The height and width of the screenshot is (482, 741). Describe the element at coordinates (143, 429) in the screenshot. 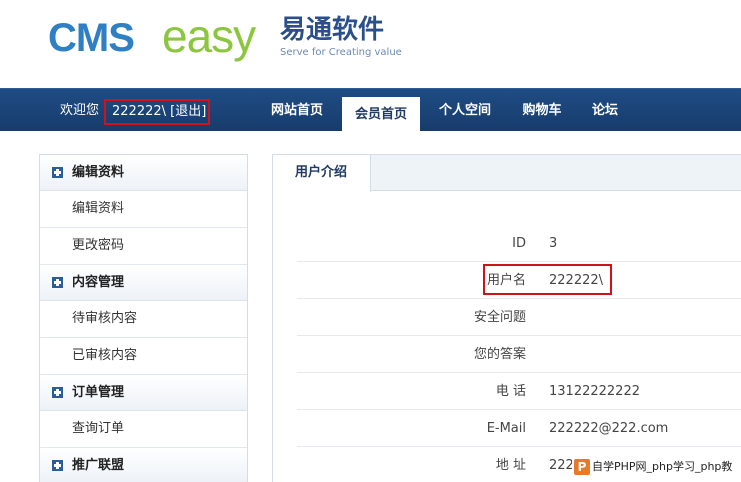

I see `sidebar-item-query-orders: 查询订单` at that location.